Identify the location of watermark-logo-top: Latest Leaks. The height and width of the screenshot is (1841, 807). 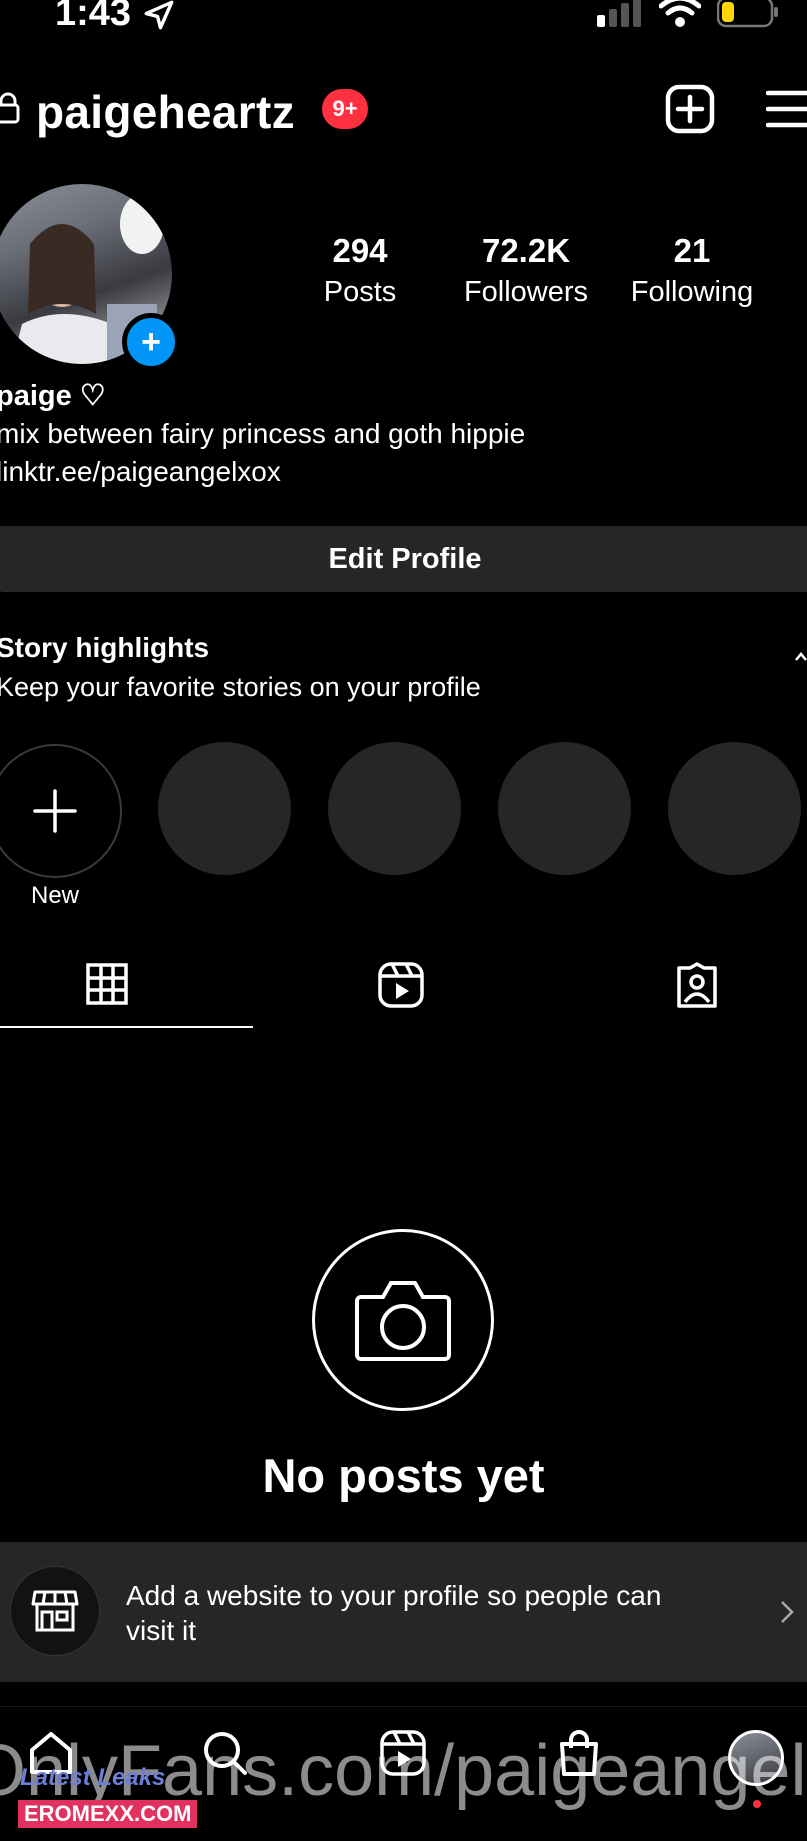
(93, 1777).